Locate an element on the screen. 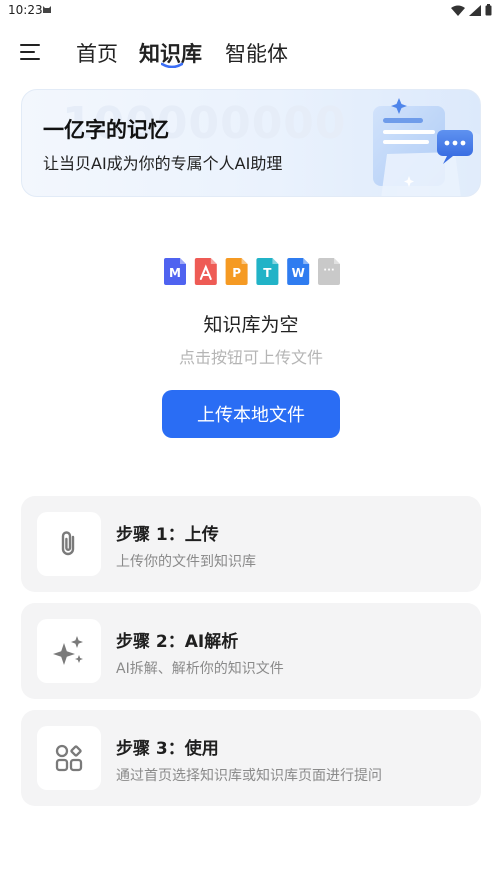  ppt-file-icon: P is located at coordinates (236, 271).